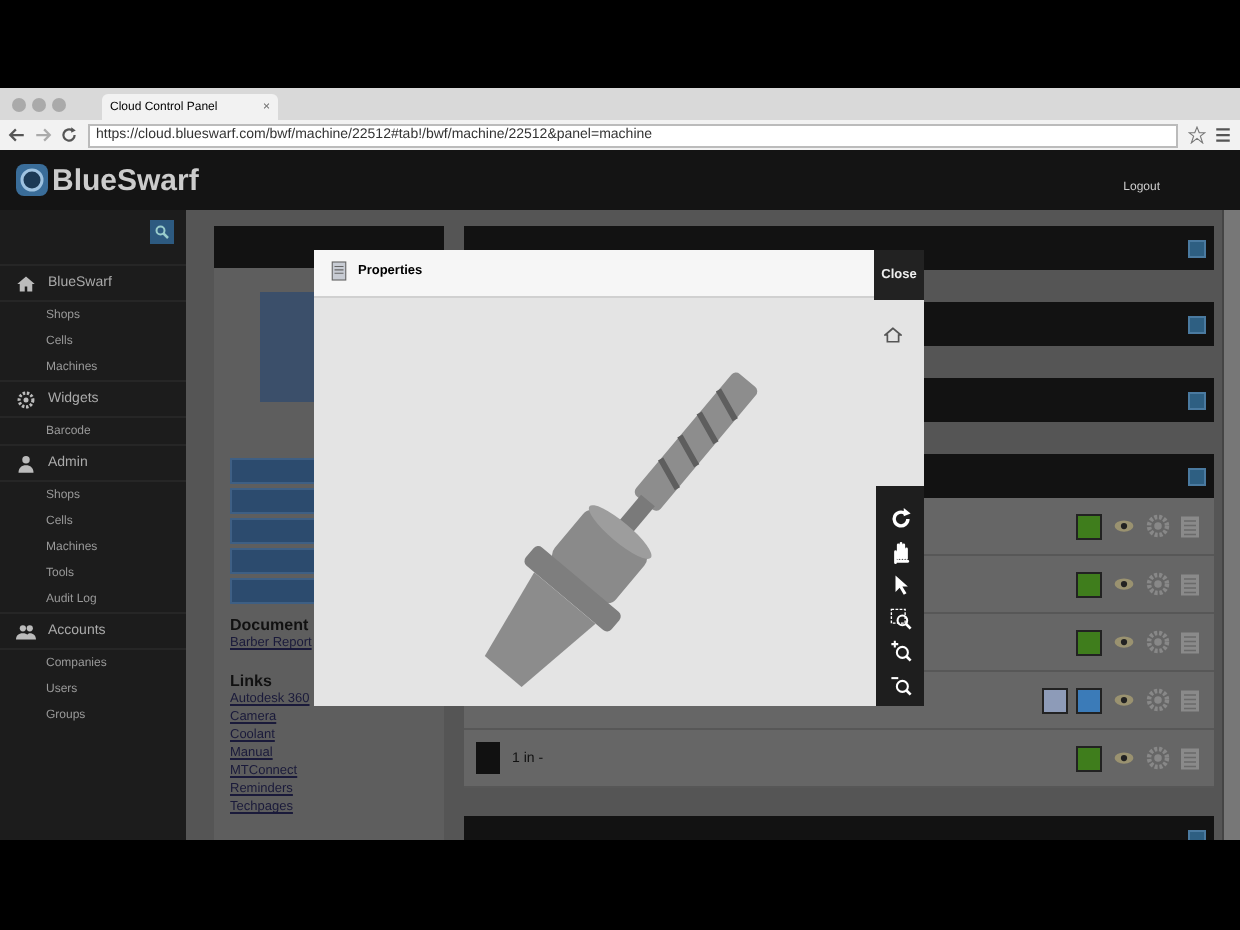 Image resolution: width=1240 pixels, height=930 pixels. I want to click on back-icon, so click(17, 135).